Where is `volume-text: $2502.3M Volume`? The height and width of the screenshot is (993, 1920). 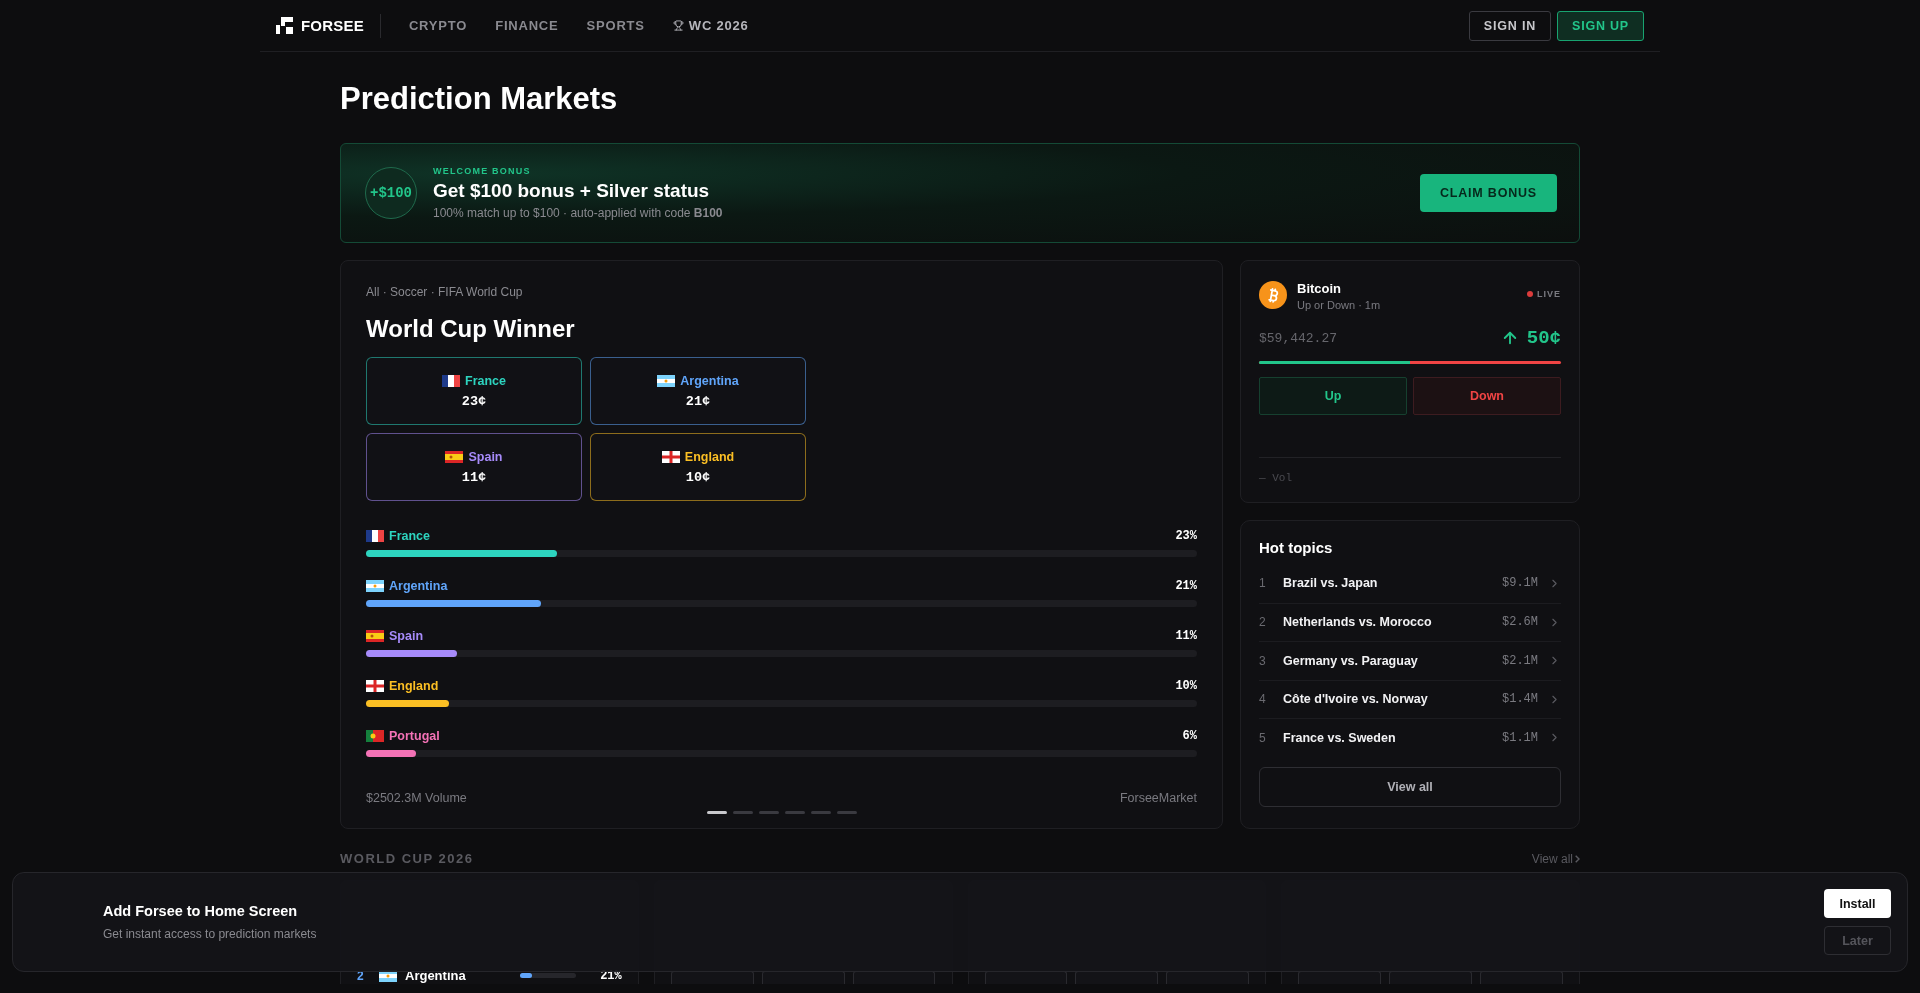 volume-text: $2502.3M Volume is located at coordinates (416, 798).